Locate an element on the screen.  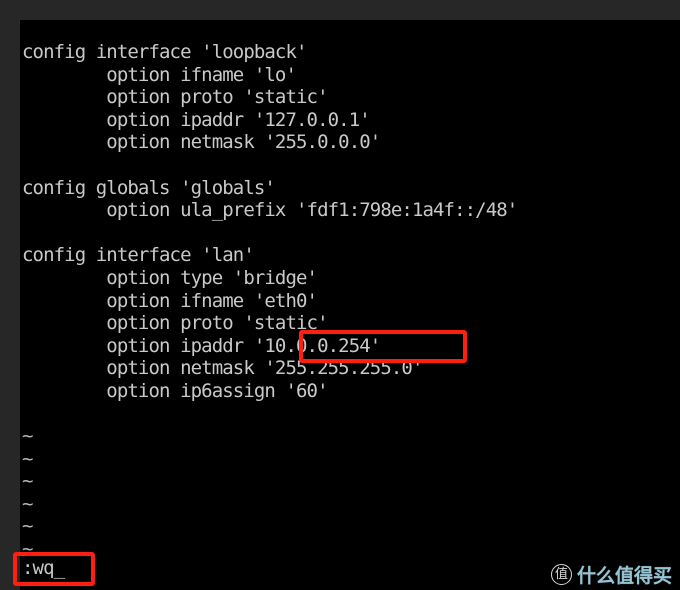
editor-line: option type 'bridge' is located at coordinates (170, 277).